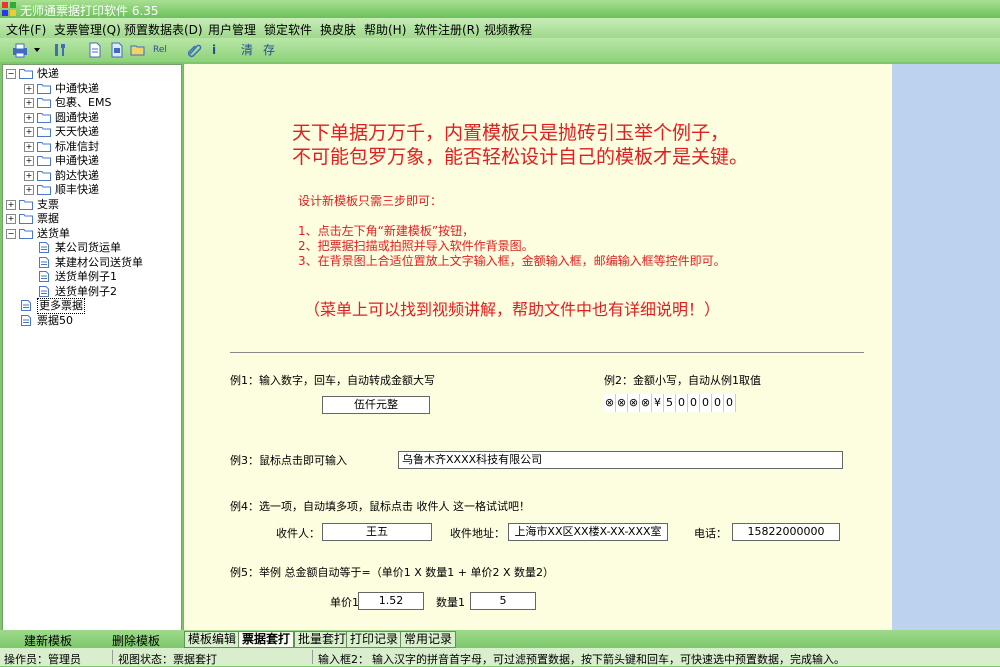  What do you see at coordinates (53, 233) in the screenshot?
I see `tree-node-label: 送货单` at bounding box center [53, 233].